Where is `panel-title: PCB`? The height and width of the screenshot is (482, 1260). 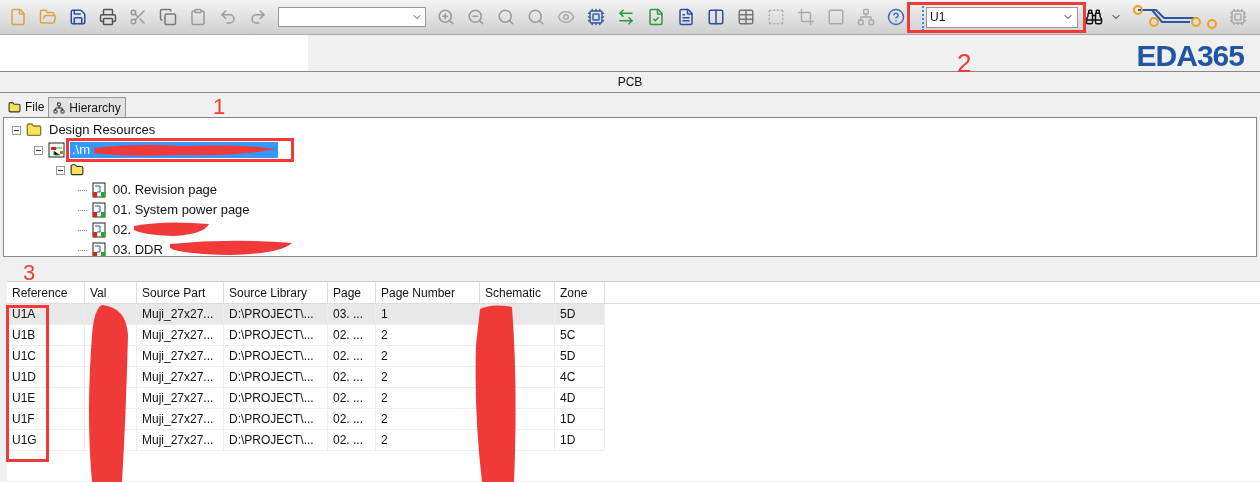 panel-title: PCB is located at coordinates (630, 82).